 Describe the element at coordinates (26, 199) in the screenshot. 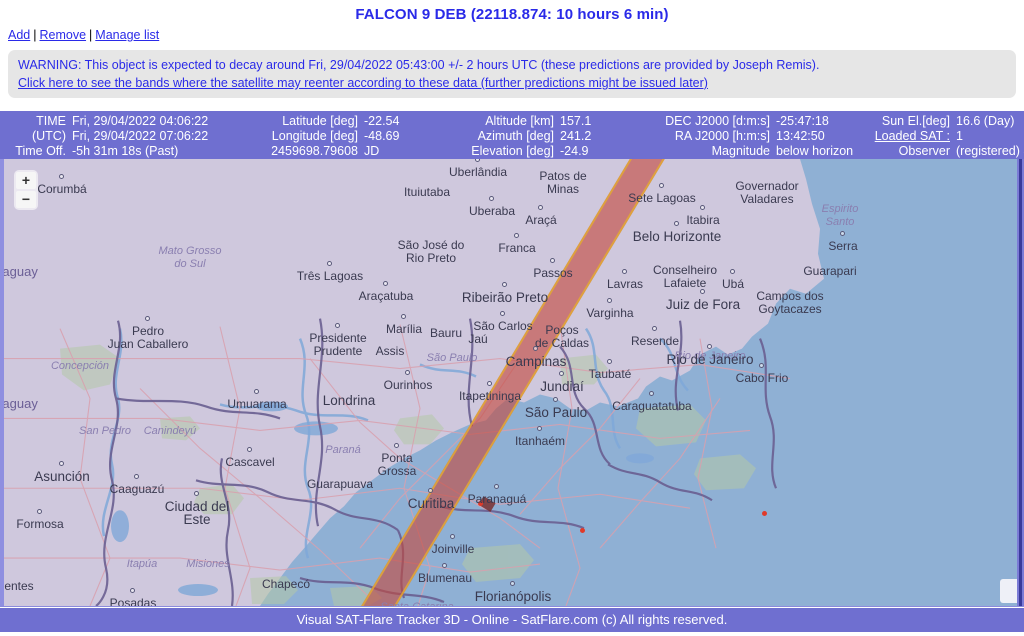

I see `zoom-out-button: −` at that location.